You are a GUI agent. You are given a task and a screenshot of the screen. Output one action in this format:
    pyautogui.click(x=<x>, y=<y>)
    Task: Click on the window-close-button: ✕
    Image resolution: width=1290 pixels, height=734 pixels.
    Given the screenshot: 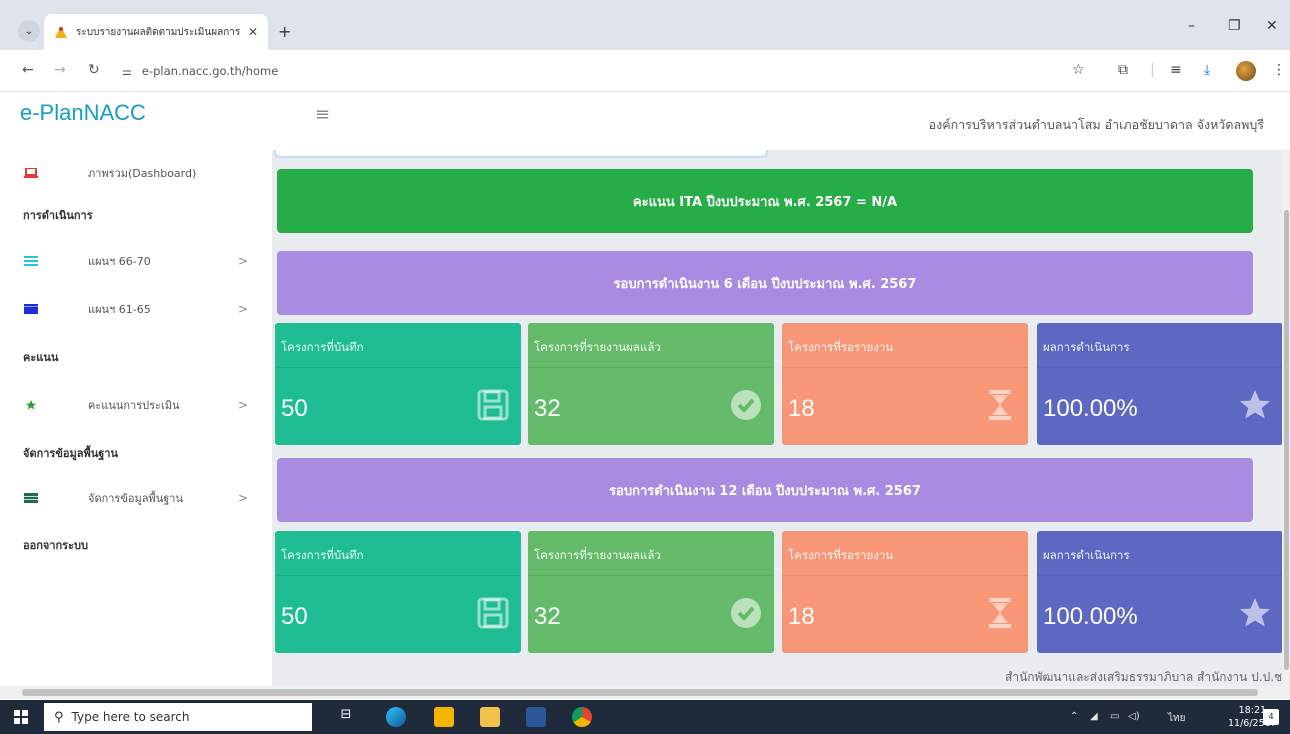 What is the action you would take?
    pyautogui.click(x=1272, y=26)
    